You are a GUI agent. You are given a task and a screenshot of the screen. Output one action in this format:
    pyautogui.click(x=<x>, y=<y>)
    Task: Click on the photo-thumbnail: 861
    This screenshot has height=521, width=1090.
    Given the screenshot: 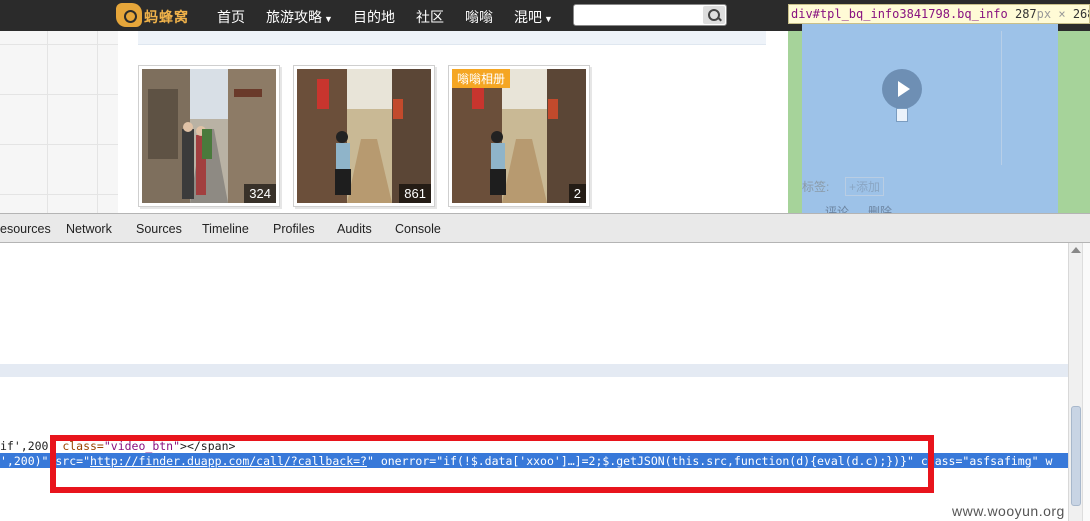 What is the action you would take?
    pyautogui.click(x=364, y=136)
    